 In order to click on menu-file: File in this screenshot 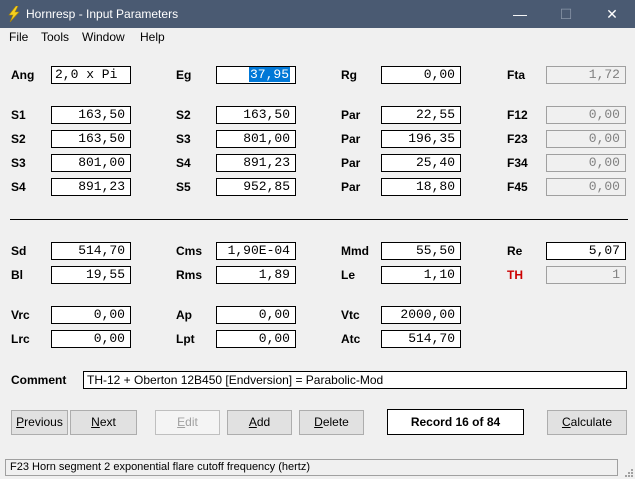, I will do `click(18, 37)`.